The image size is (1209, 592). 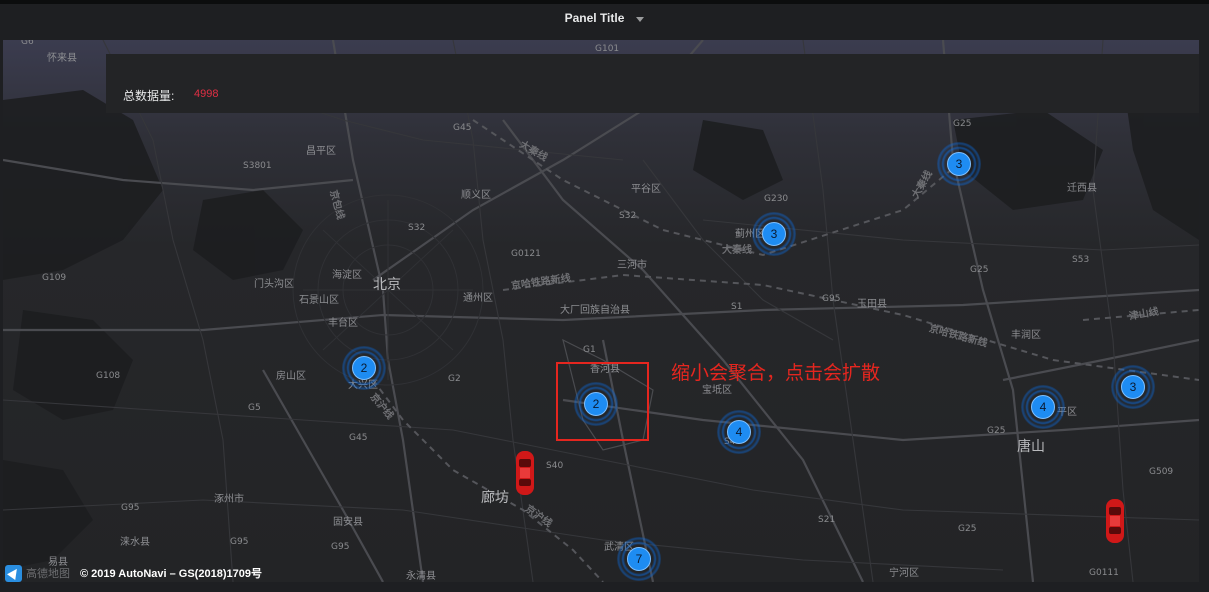 I want to click on label-laishui: 涞水县, so click(x=135, y=542).